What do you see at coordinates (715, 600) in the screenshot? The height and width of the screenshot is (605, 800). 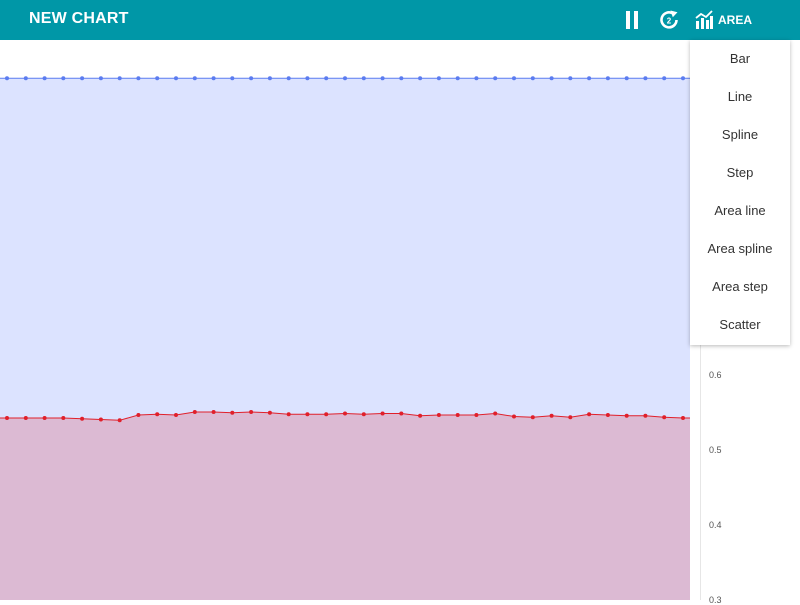 I see `y-tick-label: 0.3` at bounding box center [715, 600].